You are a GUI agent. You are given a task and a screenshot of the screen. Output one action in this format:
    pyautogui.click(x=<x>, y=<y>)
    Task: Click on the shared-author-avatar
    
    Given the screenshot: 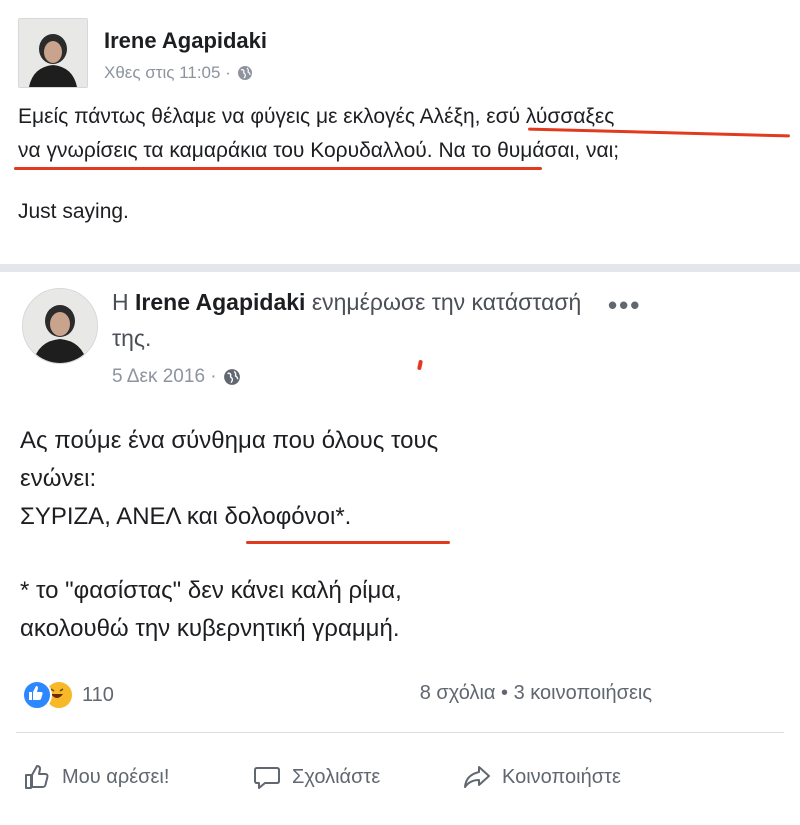 What is the action you would take?
    pyautogui.click(x=60, y=326)
    